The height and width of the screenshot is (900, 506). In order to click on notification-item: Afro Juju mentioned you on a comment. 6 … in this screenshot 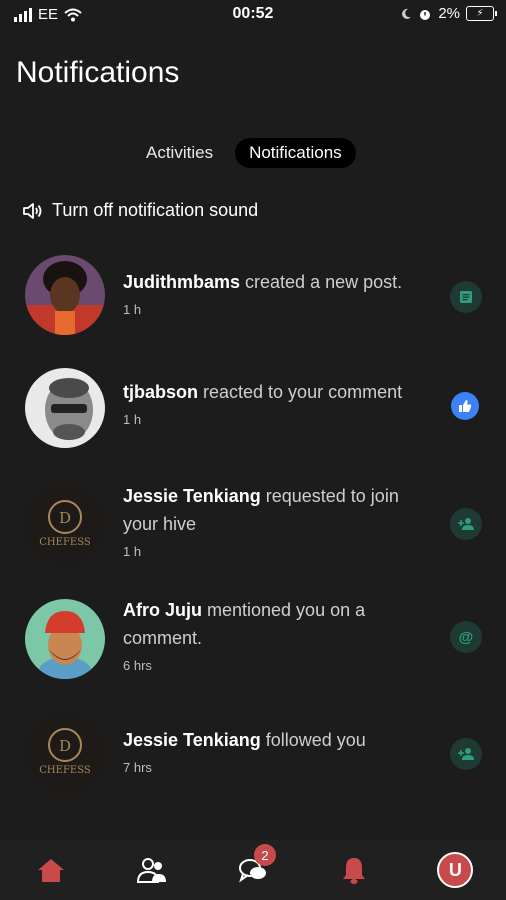, I will do `click(253, 640)`.